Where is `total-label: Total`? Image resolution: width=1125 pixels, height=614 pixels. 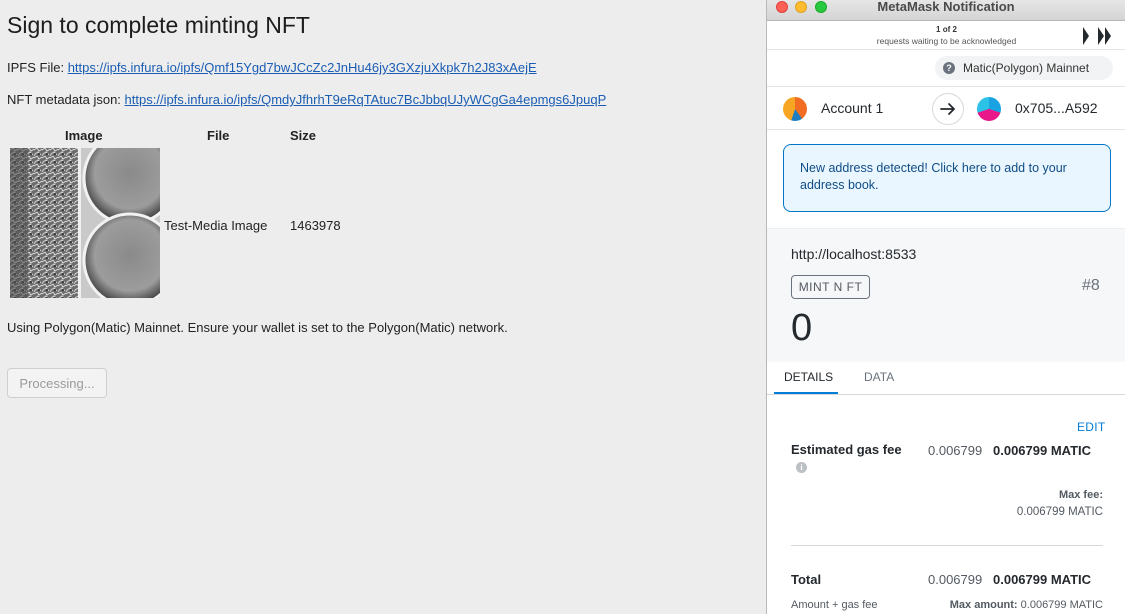 total-label: Total is located at coordinates (806, 579).